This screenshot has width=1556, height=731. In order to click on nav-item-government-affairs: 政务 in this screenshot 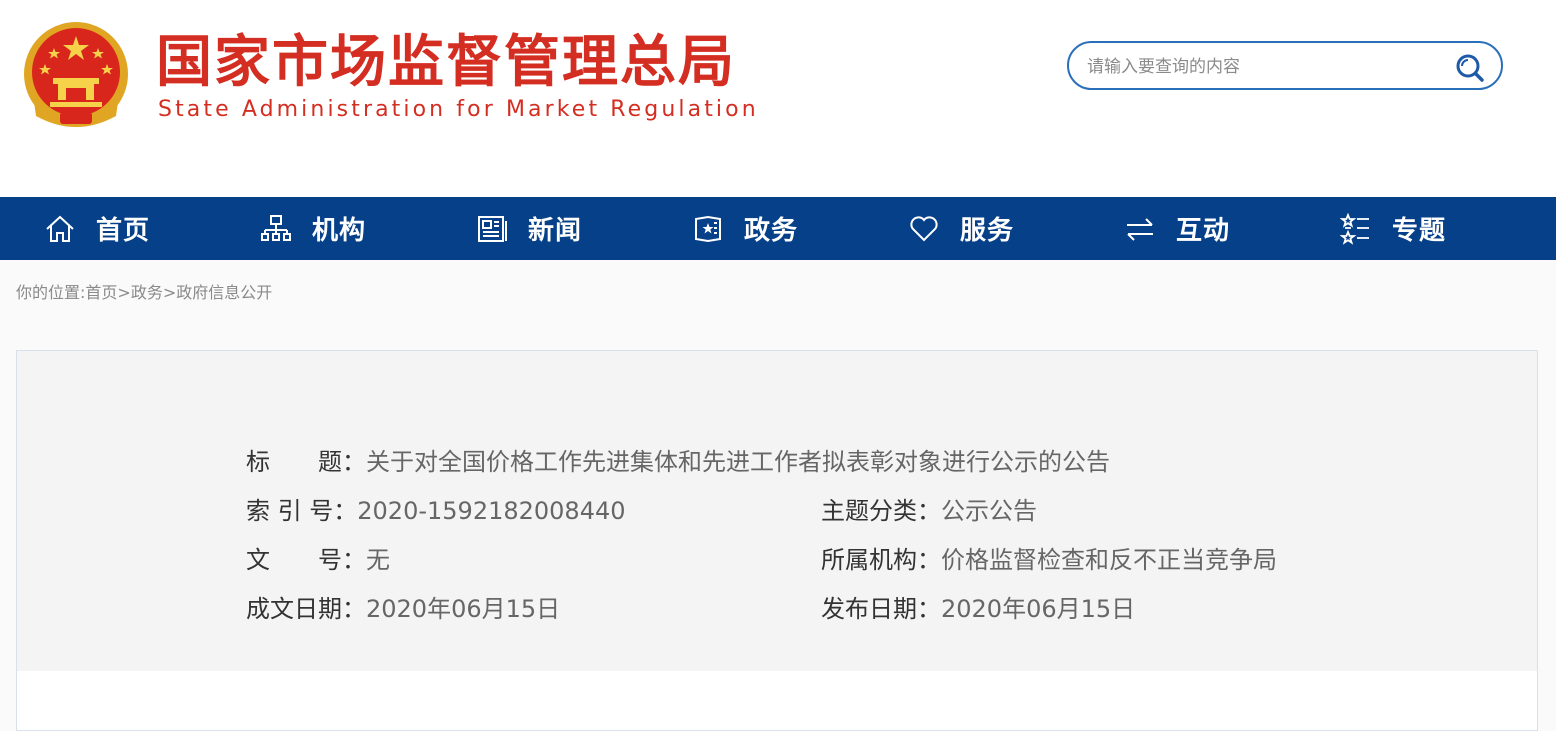, I will do `click(745, 228)`.